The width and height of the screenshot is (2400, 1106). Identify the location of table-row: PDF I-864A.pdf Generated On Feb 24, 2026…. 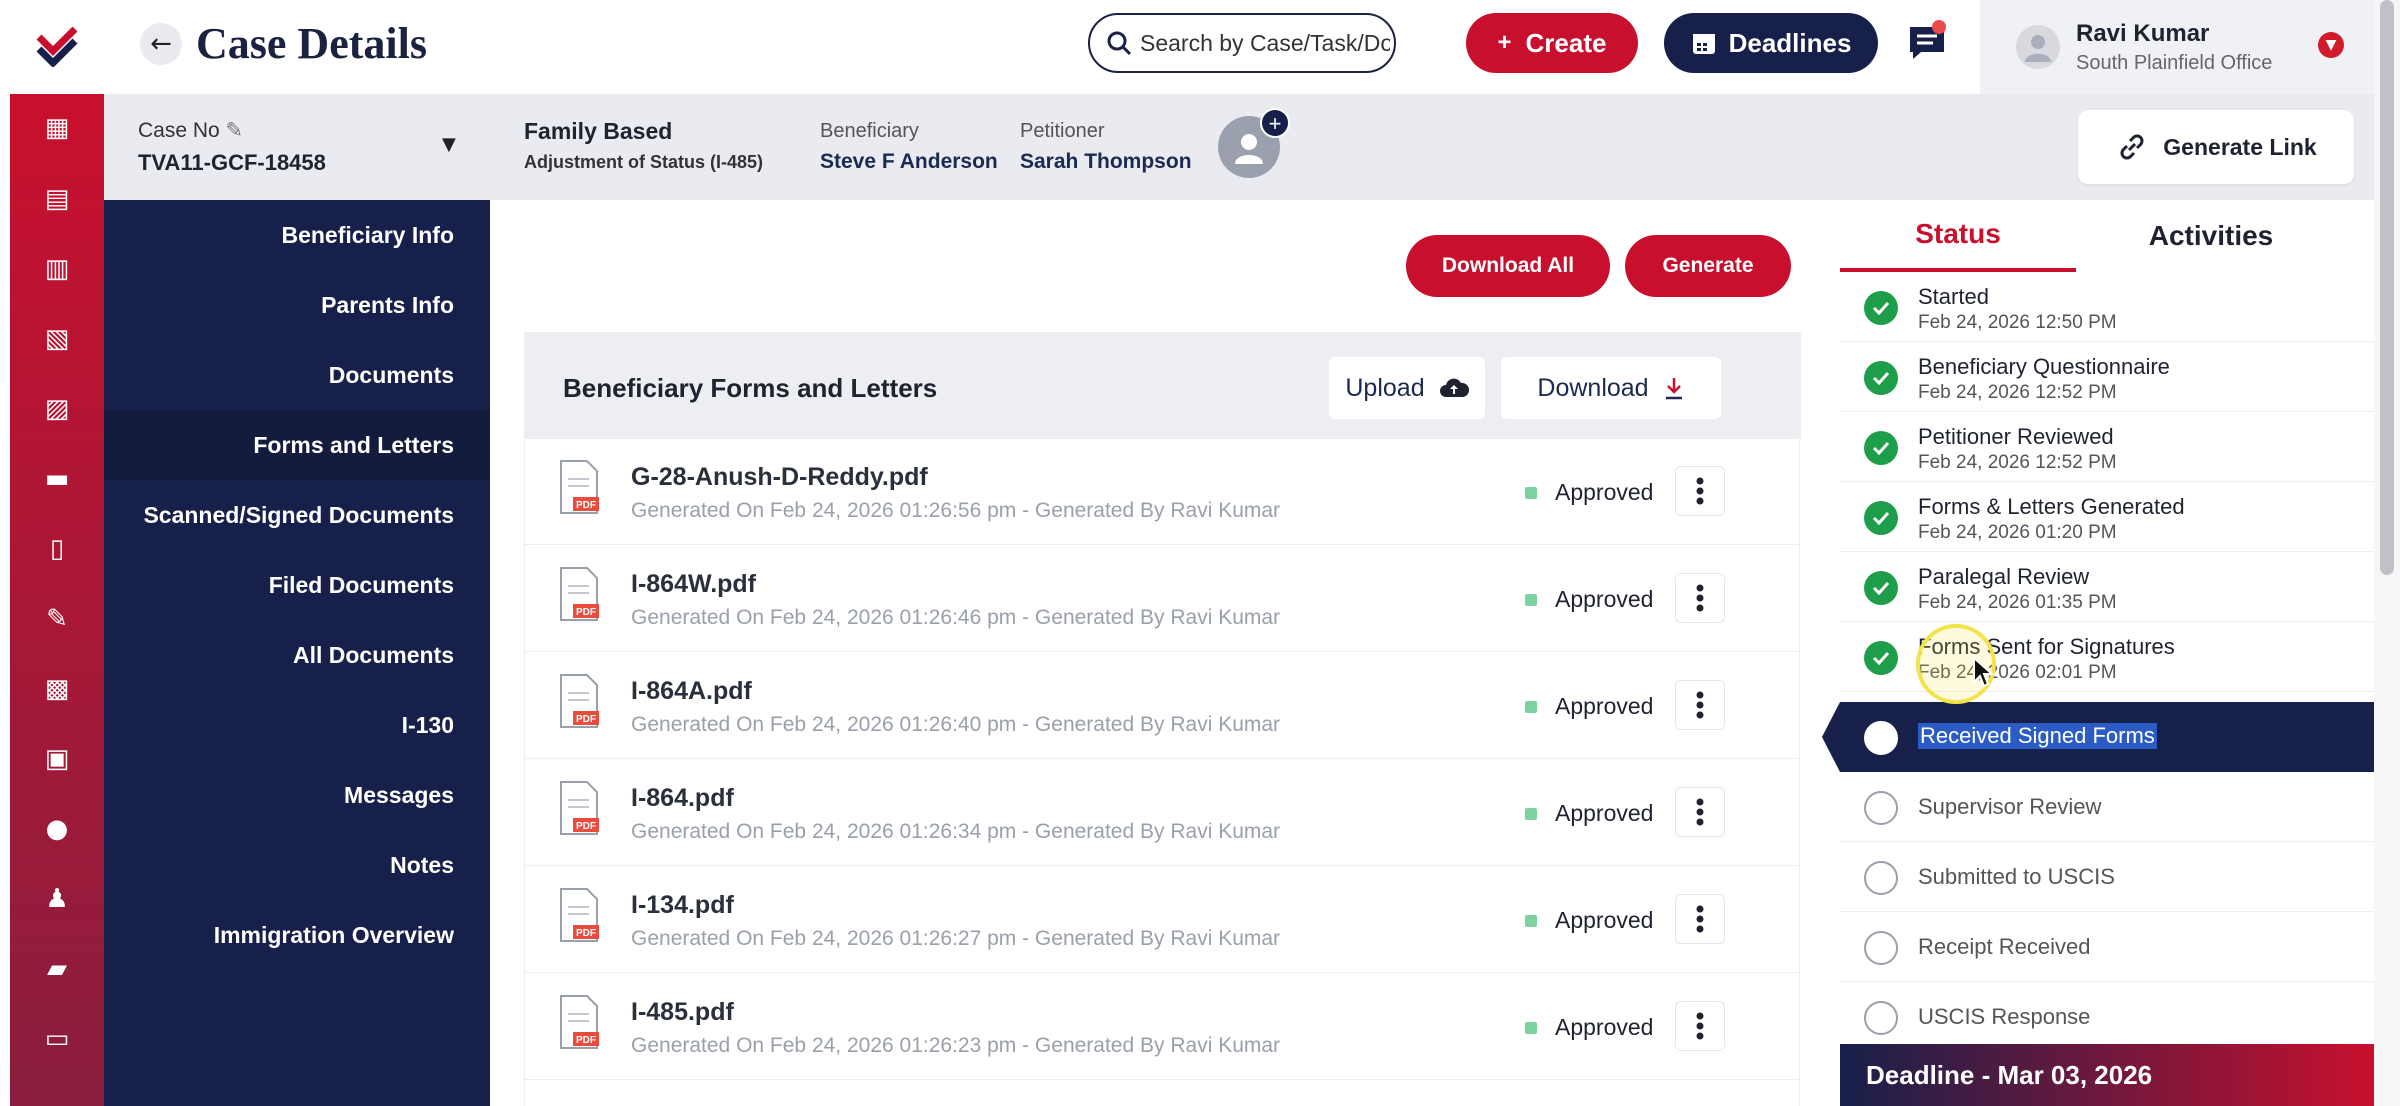
(1163, 706).